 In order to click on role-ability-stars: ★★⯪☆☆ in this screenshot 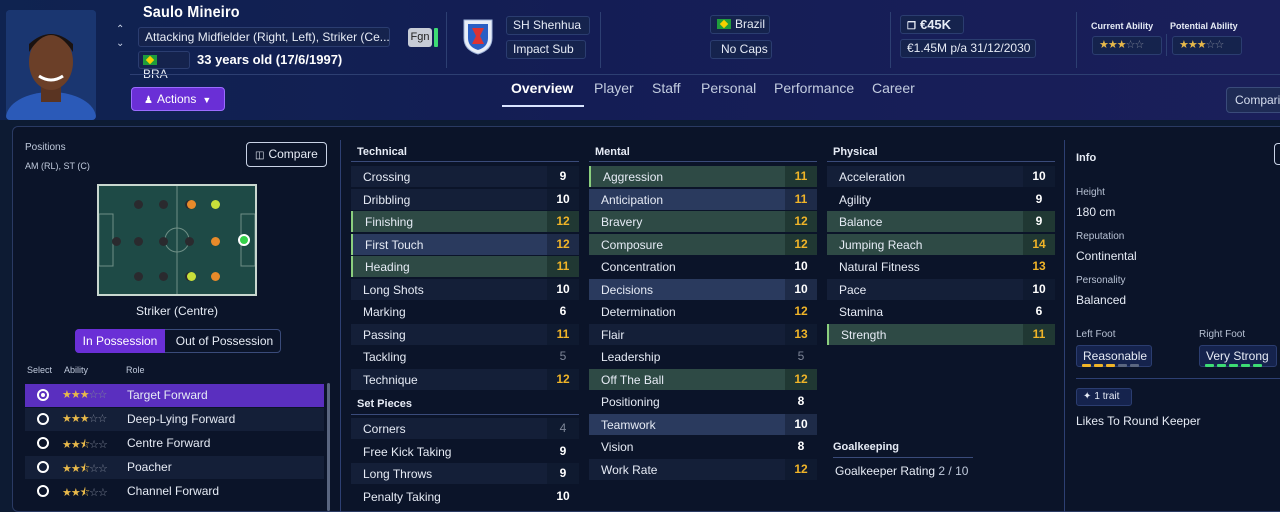, I will do `click(85, 445)`.